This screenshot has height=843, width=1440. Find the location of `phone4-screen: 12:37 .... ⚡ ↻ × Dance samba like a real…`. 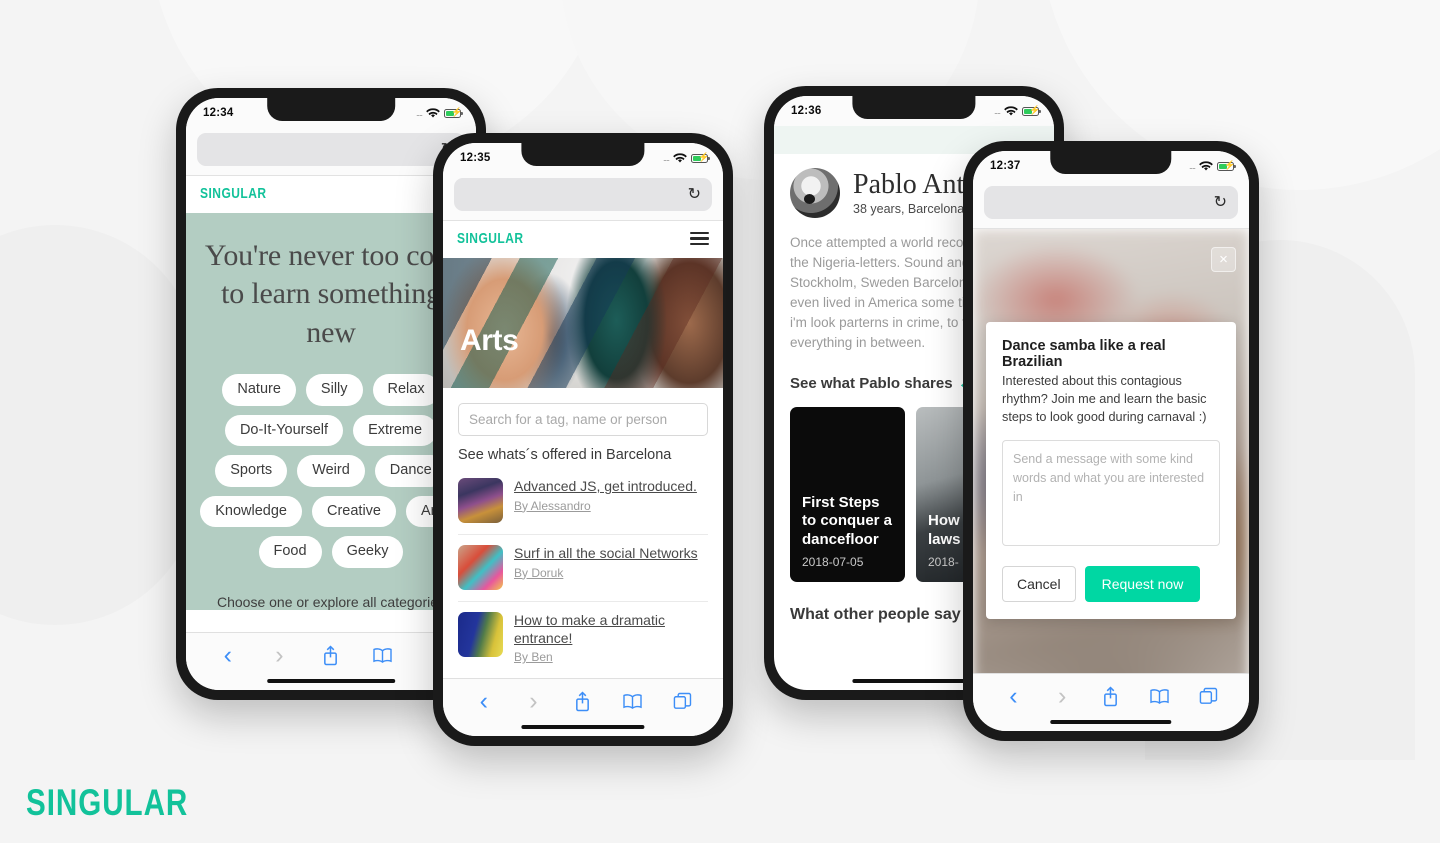

phone4-screen: 12:37 .... ⚡ ↻ × Dance samba like a real… is located at coordinates (1111, 441).